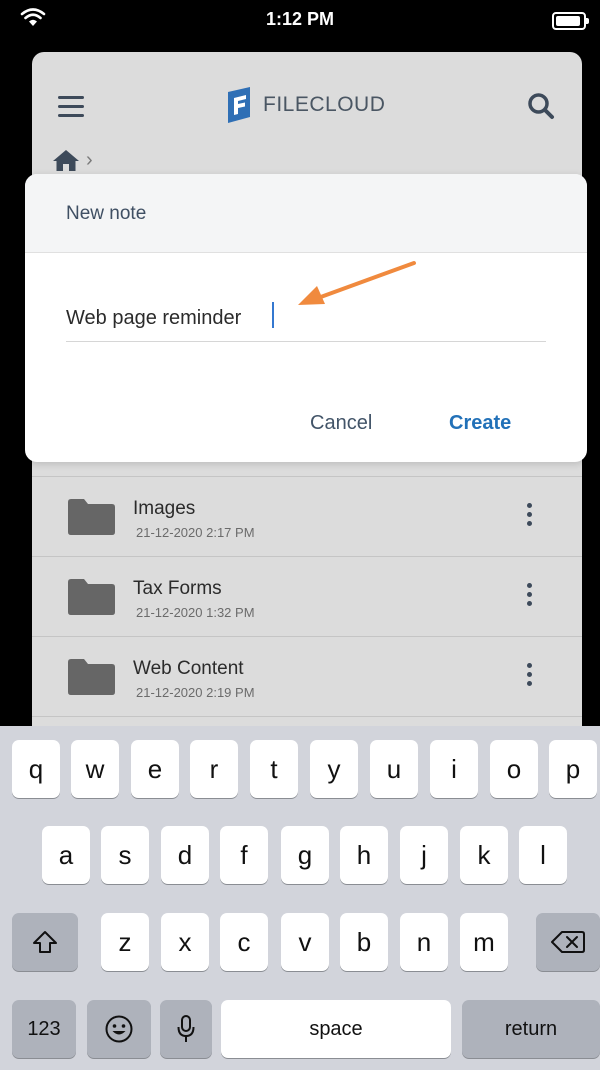 This screenshot has height=1070, width=600. I want to click on key-x: x, so click(185, 942).